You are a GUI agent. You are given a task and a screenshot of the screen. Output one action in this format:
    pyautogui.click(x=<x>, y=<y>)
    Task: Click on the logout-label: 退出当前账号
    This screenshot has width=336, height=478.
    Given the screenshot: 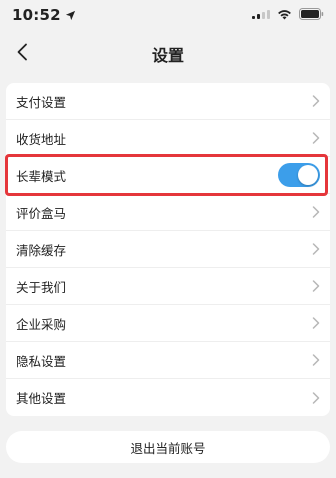 What is the action you would take?
    pyautogui.click(x=168, y=448)
    